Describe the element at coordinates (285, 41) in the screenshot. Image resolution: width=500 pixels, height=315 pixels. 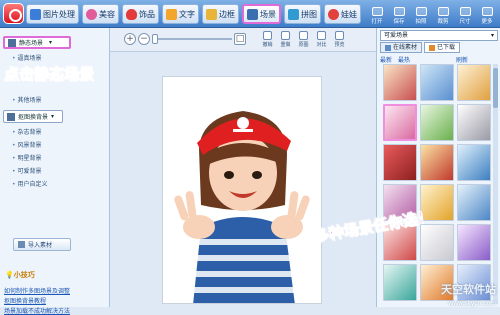
I see `redo-button: 重做` at that location.